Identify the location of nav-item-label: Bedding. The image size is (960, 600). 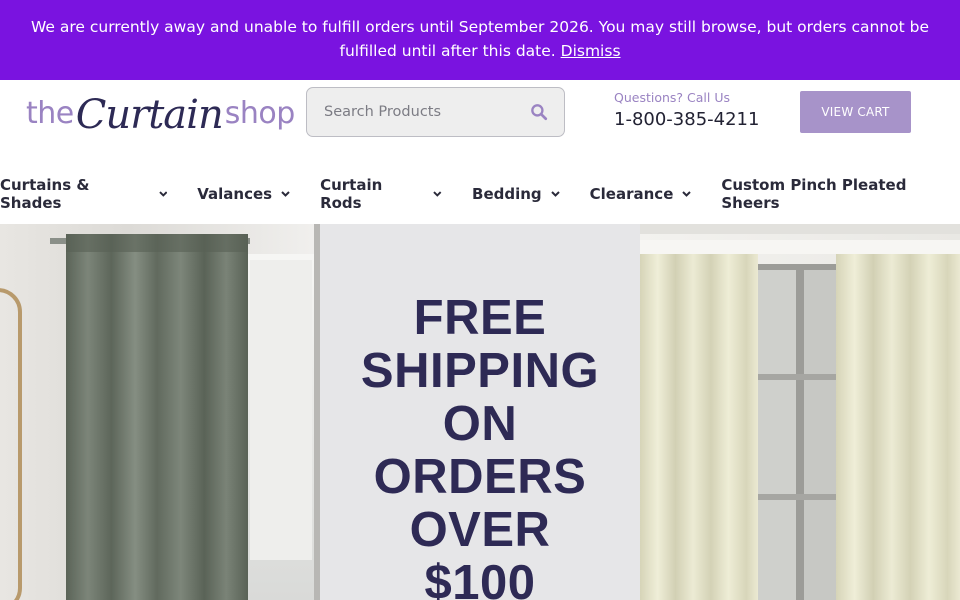
(507, 194).